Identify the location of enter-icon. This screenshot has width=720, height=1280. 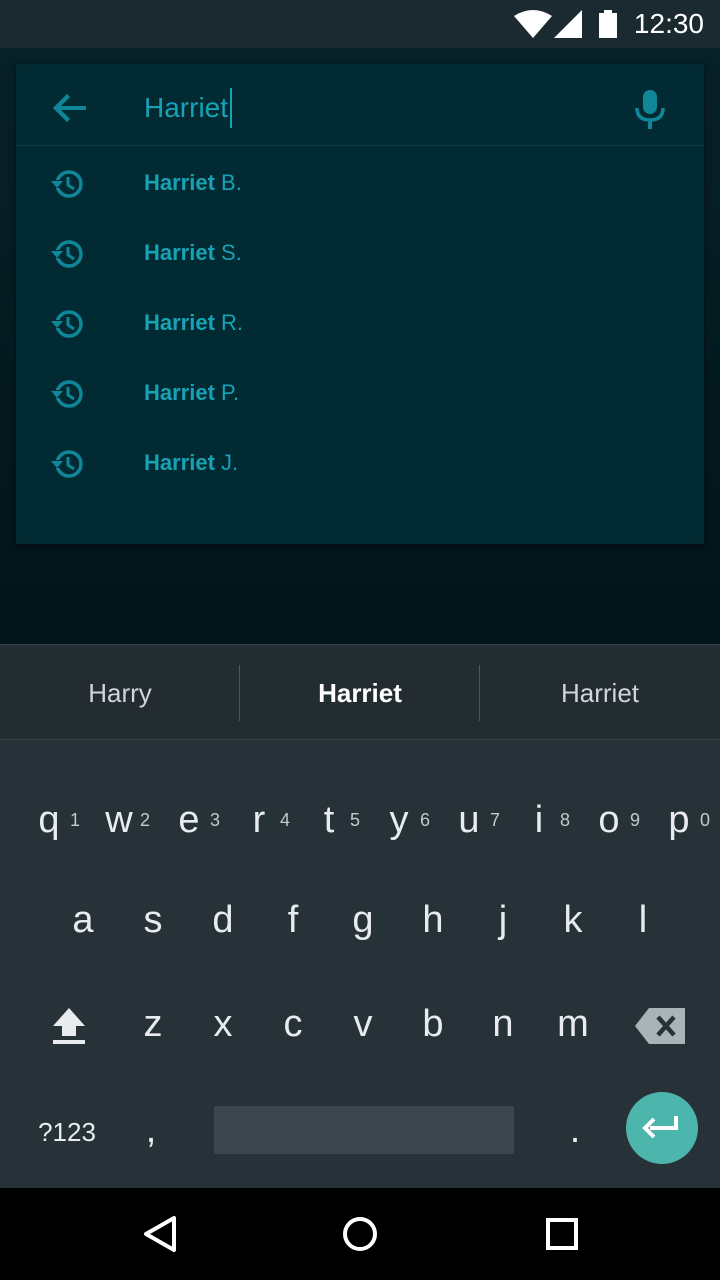
(660, 1127).